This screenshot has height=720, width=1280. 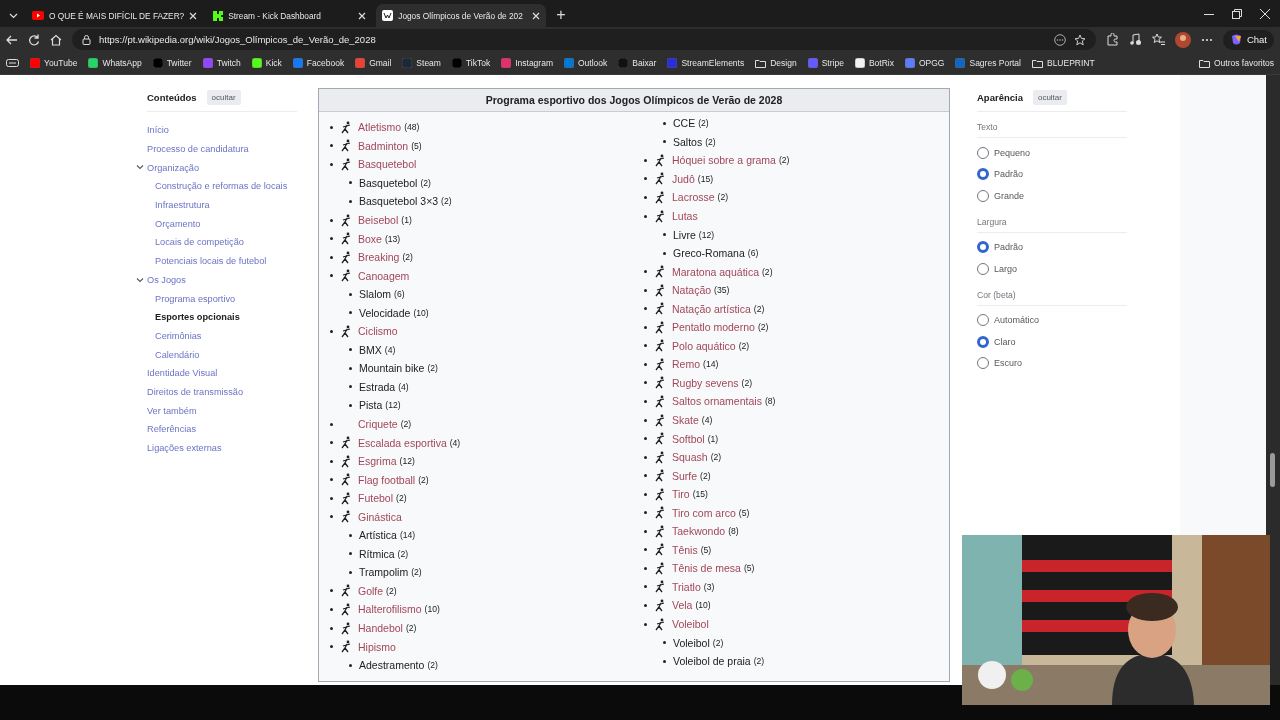 What do you see at coordinates (378, 331) in the screenshot?
I see `sport-link: Ciclismo` at bounding box center [378, 331].